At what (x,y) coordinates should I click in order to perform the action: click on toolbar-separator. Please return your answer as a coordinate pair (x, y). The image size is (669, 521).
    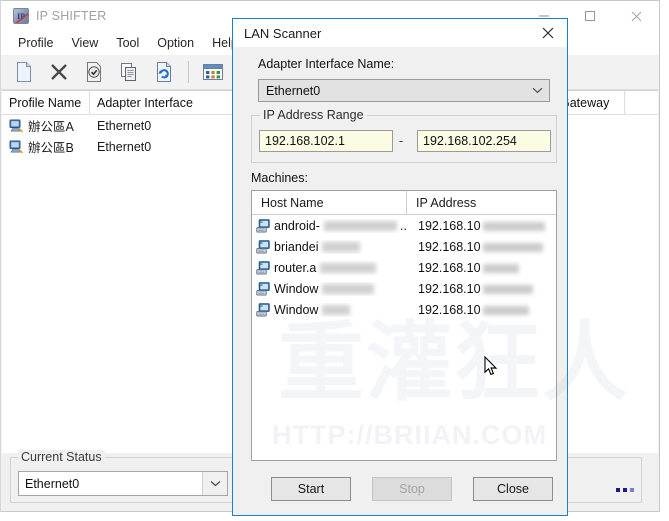
    Looking at the image, I should click on (188, 72).